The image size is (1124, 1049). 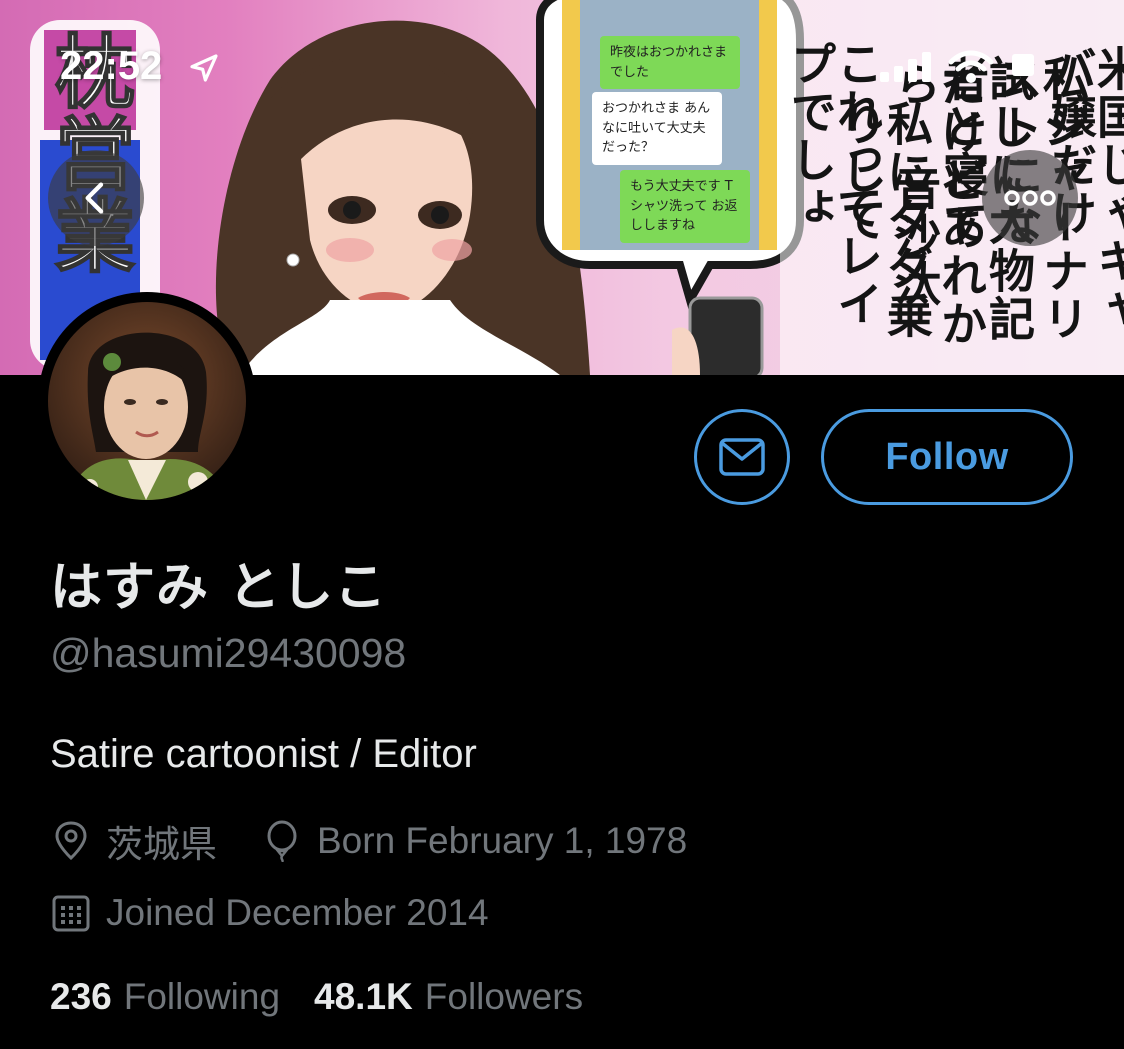 I want to click on chat-bubble-1: 昨夜はおつかれさまでした, so click(x=670, y=62).